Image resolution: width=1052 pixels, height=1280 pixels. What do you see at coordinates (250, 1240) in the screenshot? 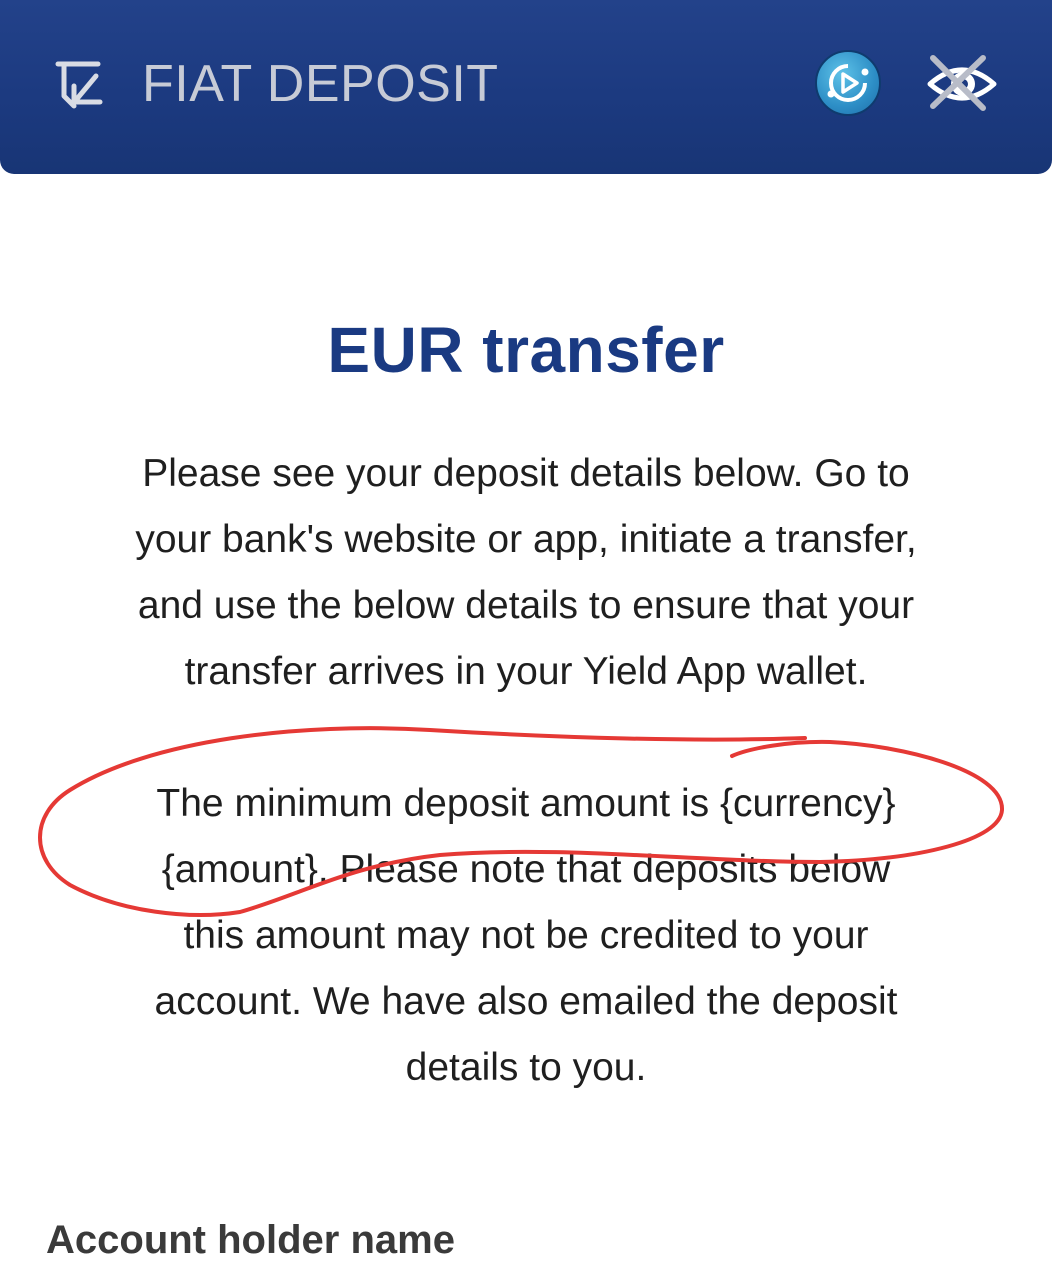
I see `account-holder-label: Account holder name` at bounding box center [250, 1240].